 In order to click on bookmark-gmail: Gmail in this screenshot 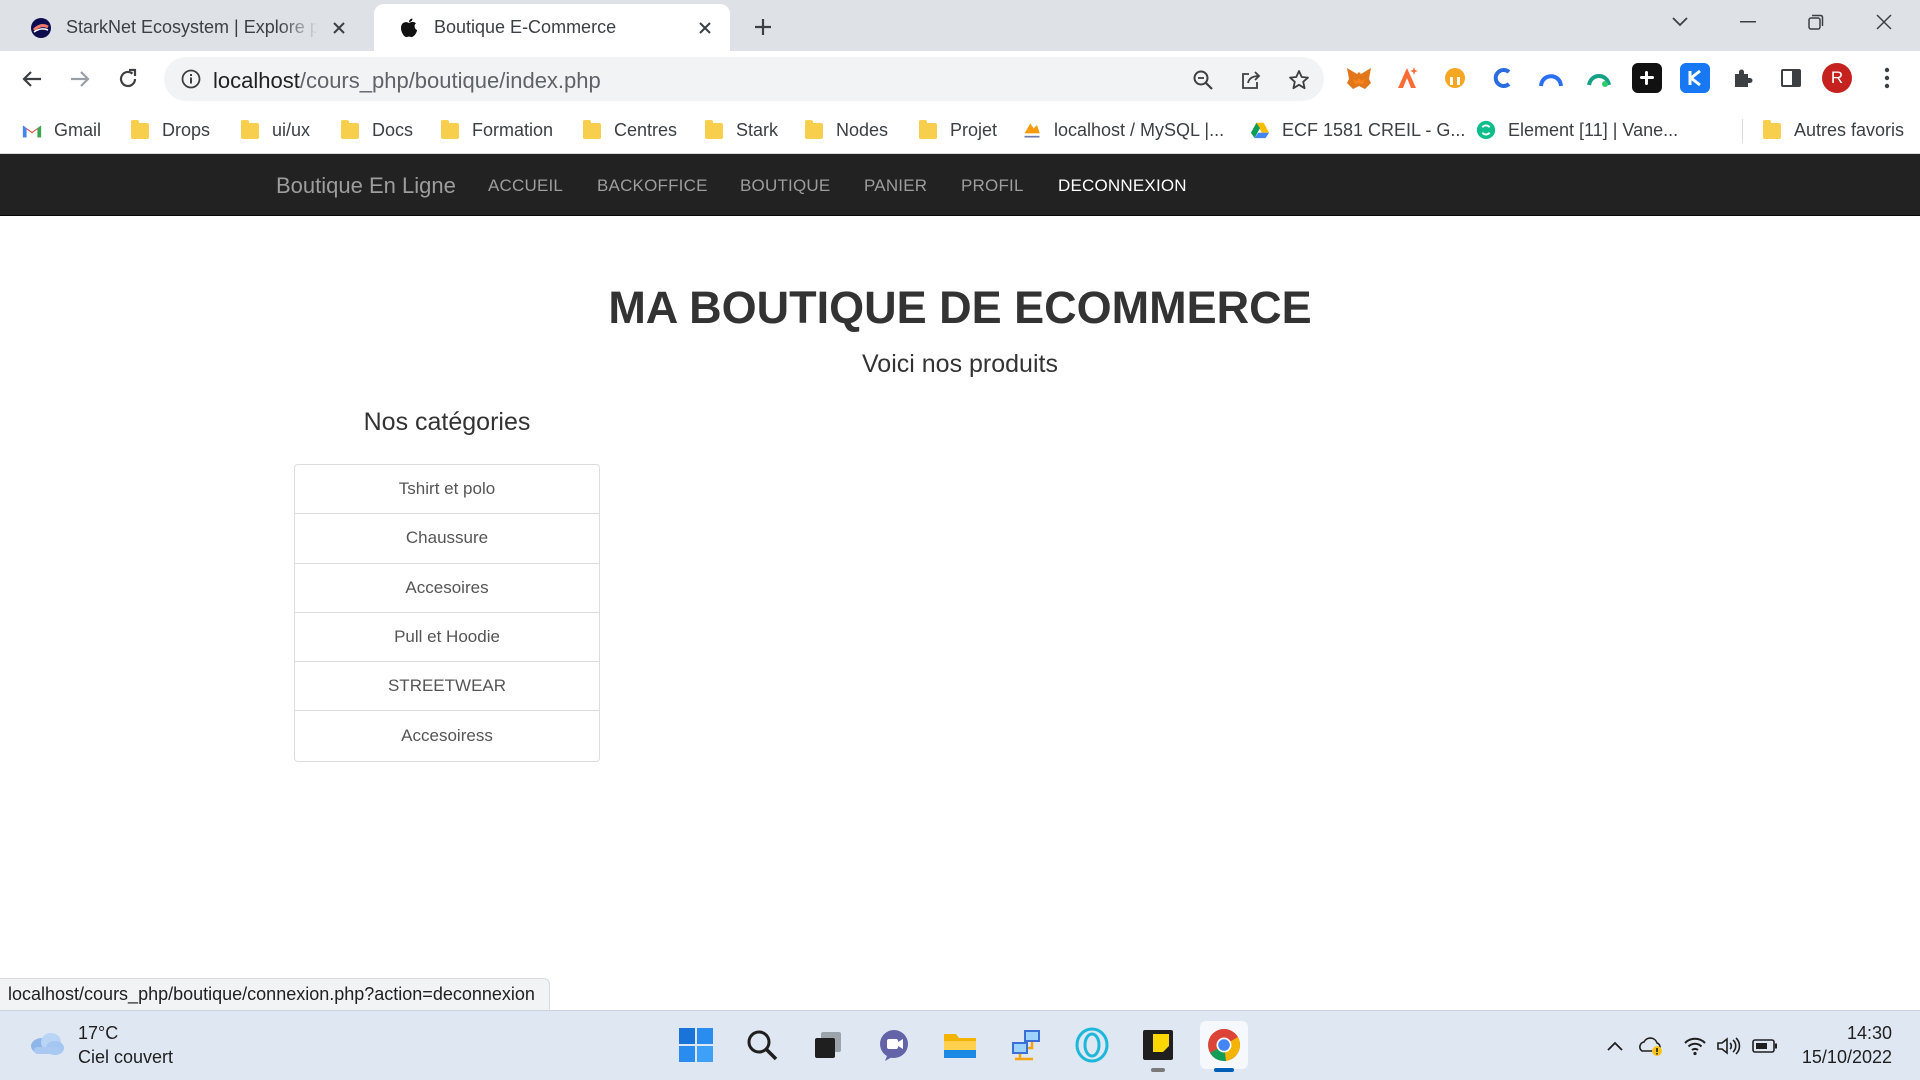, I will do `click(61, 130)`.